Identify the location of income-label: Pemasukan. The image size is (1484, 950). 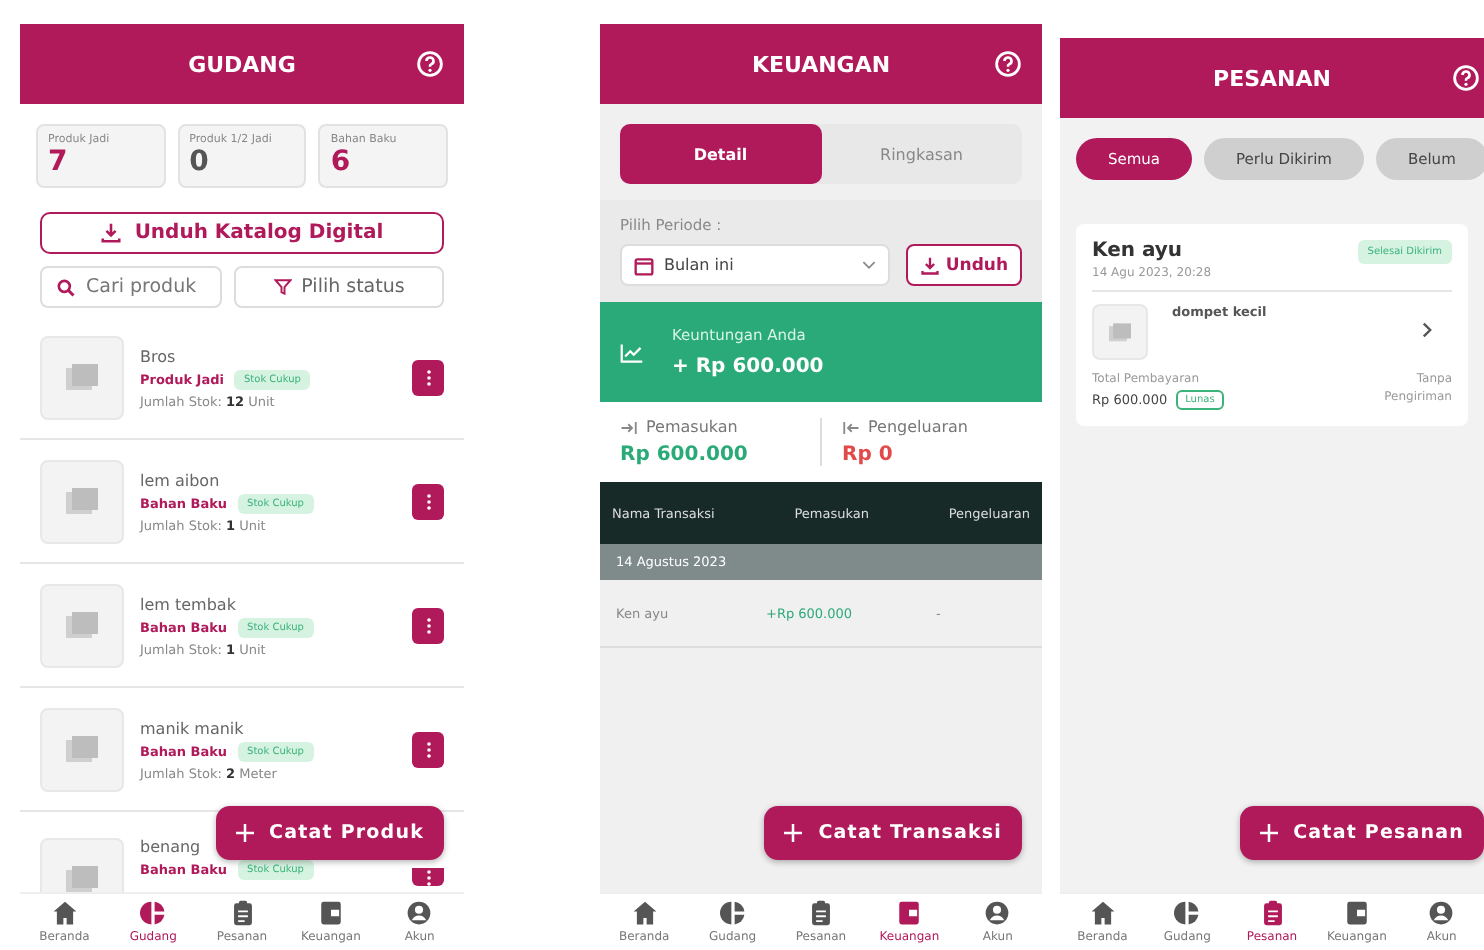
(692, 427).